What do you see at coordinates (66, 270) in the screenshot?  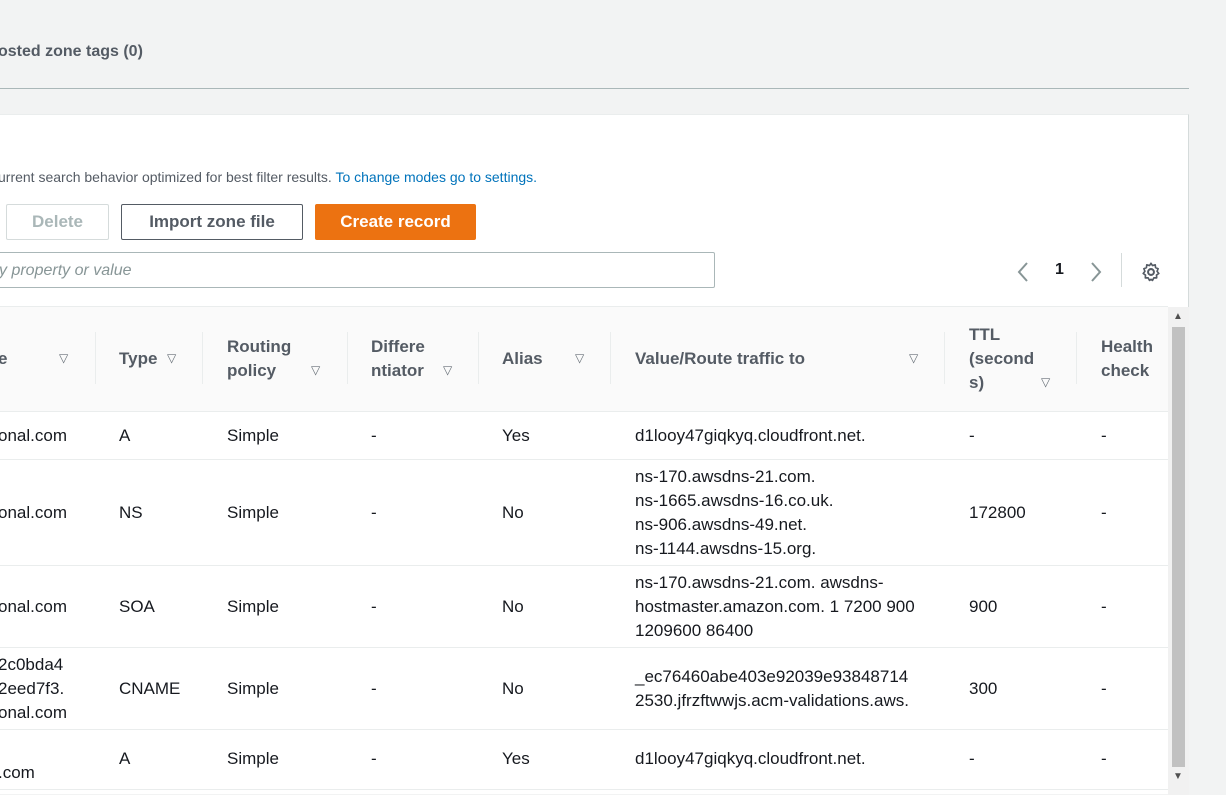 I see `filter-placeholder: y property or value` at bounding box center [66, 270].